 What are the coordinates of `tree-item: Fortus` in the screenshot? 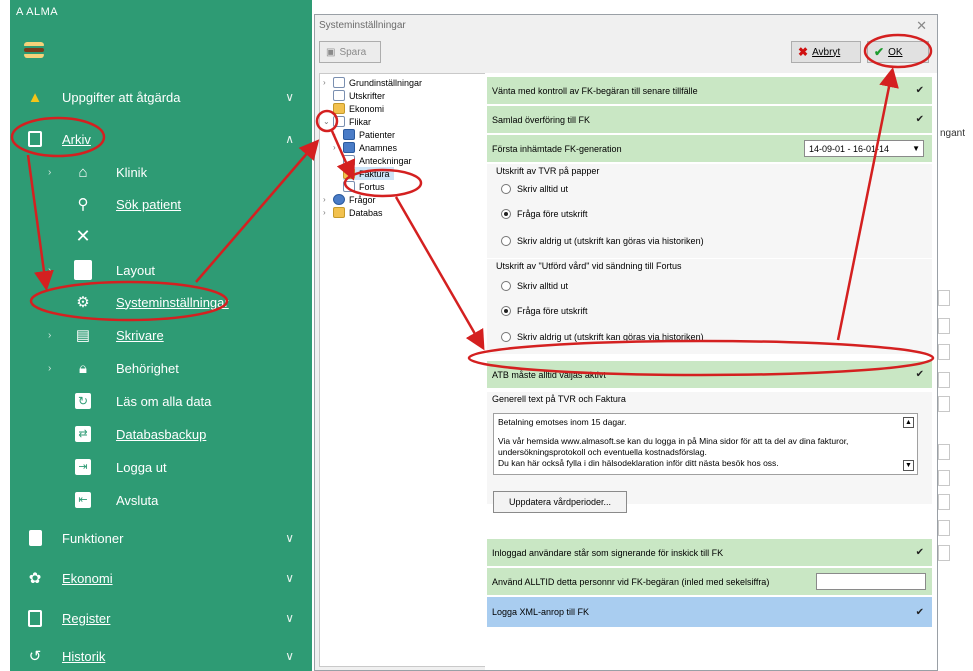 It's located at (364, 186).